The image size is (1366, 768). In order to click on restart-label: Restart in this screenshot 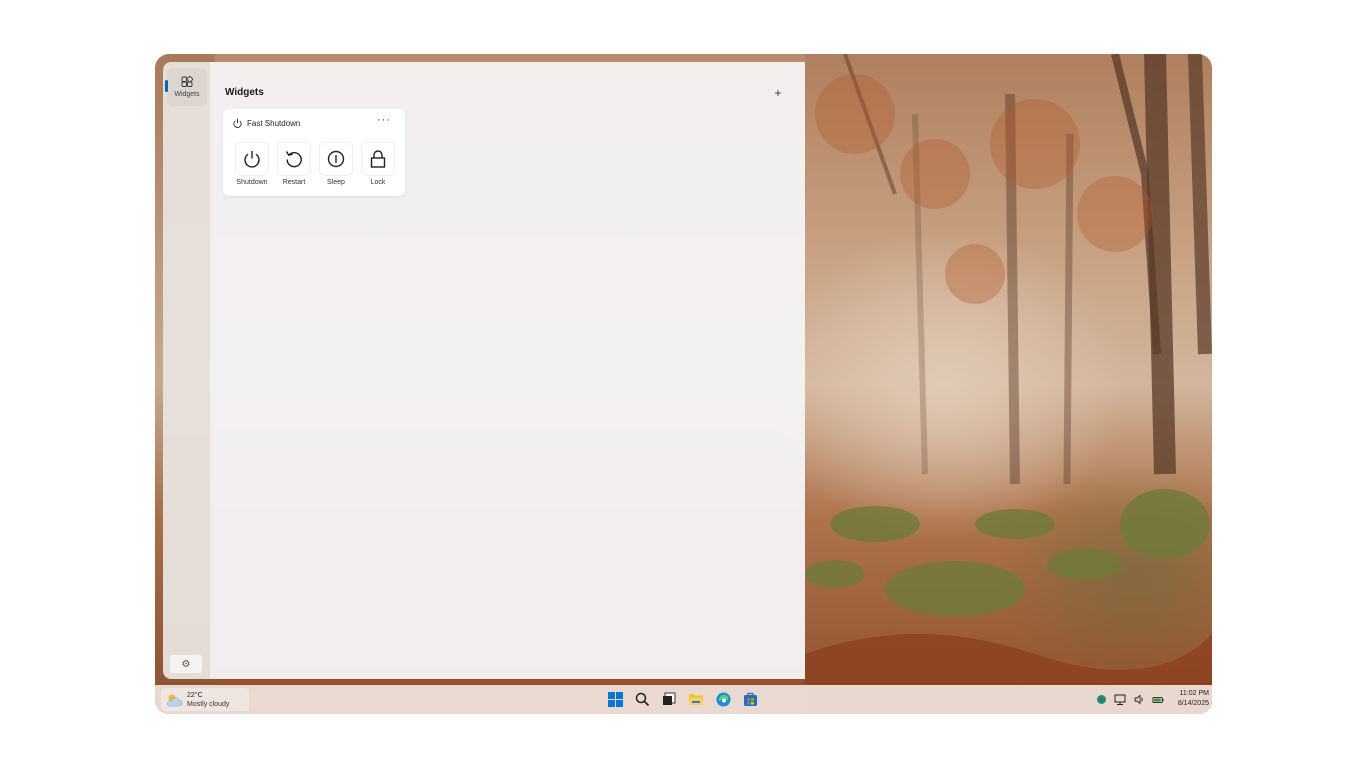, I will do `click(294, 182)`.